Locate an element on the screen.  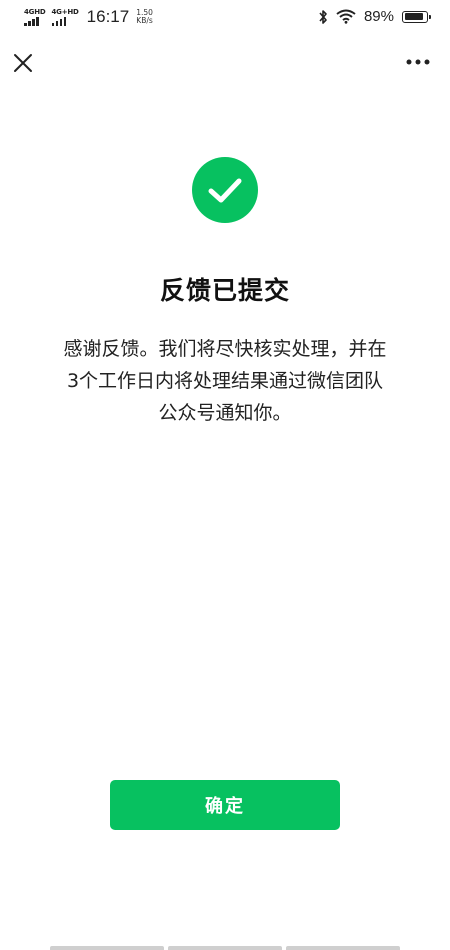
battery-percent: 89% is located at coordinates (378, 16).